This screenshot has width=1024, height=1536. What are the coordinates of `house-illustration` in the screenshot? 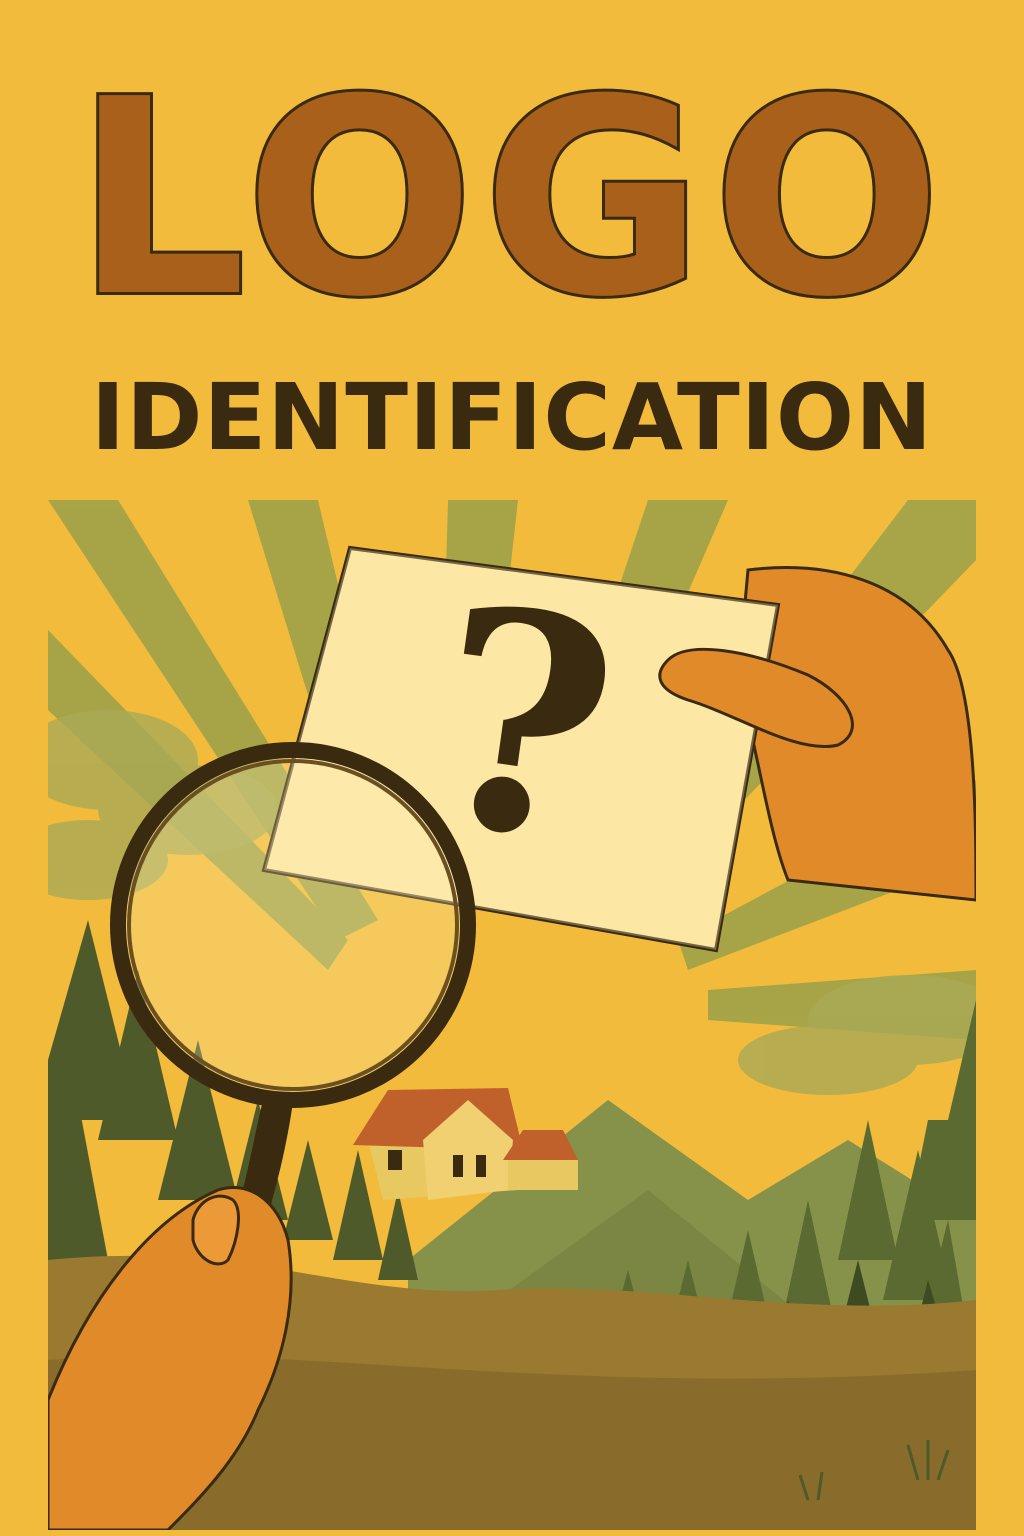 It's located at (465, 1144).